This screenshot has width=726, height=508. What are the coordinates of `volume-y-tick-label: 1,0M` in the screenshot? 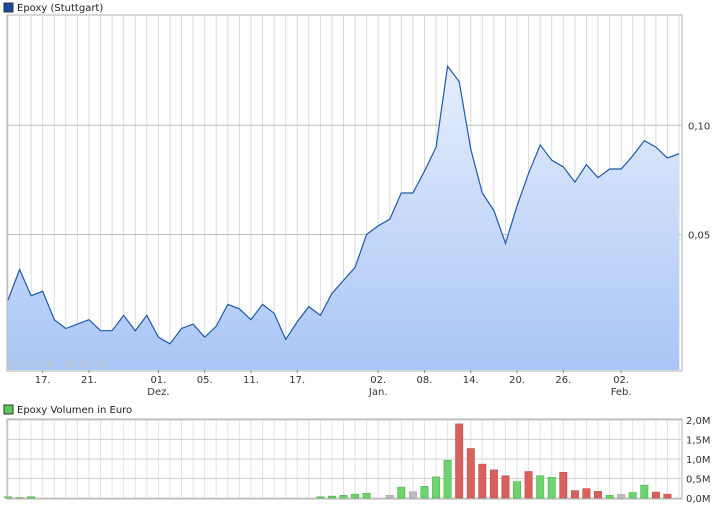 It's located at (698, 460).